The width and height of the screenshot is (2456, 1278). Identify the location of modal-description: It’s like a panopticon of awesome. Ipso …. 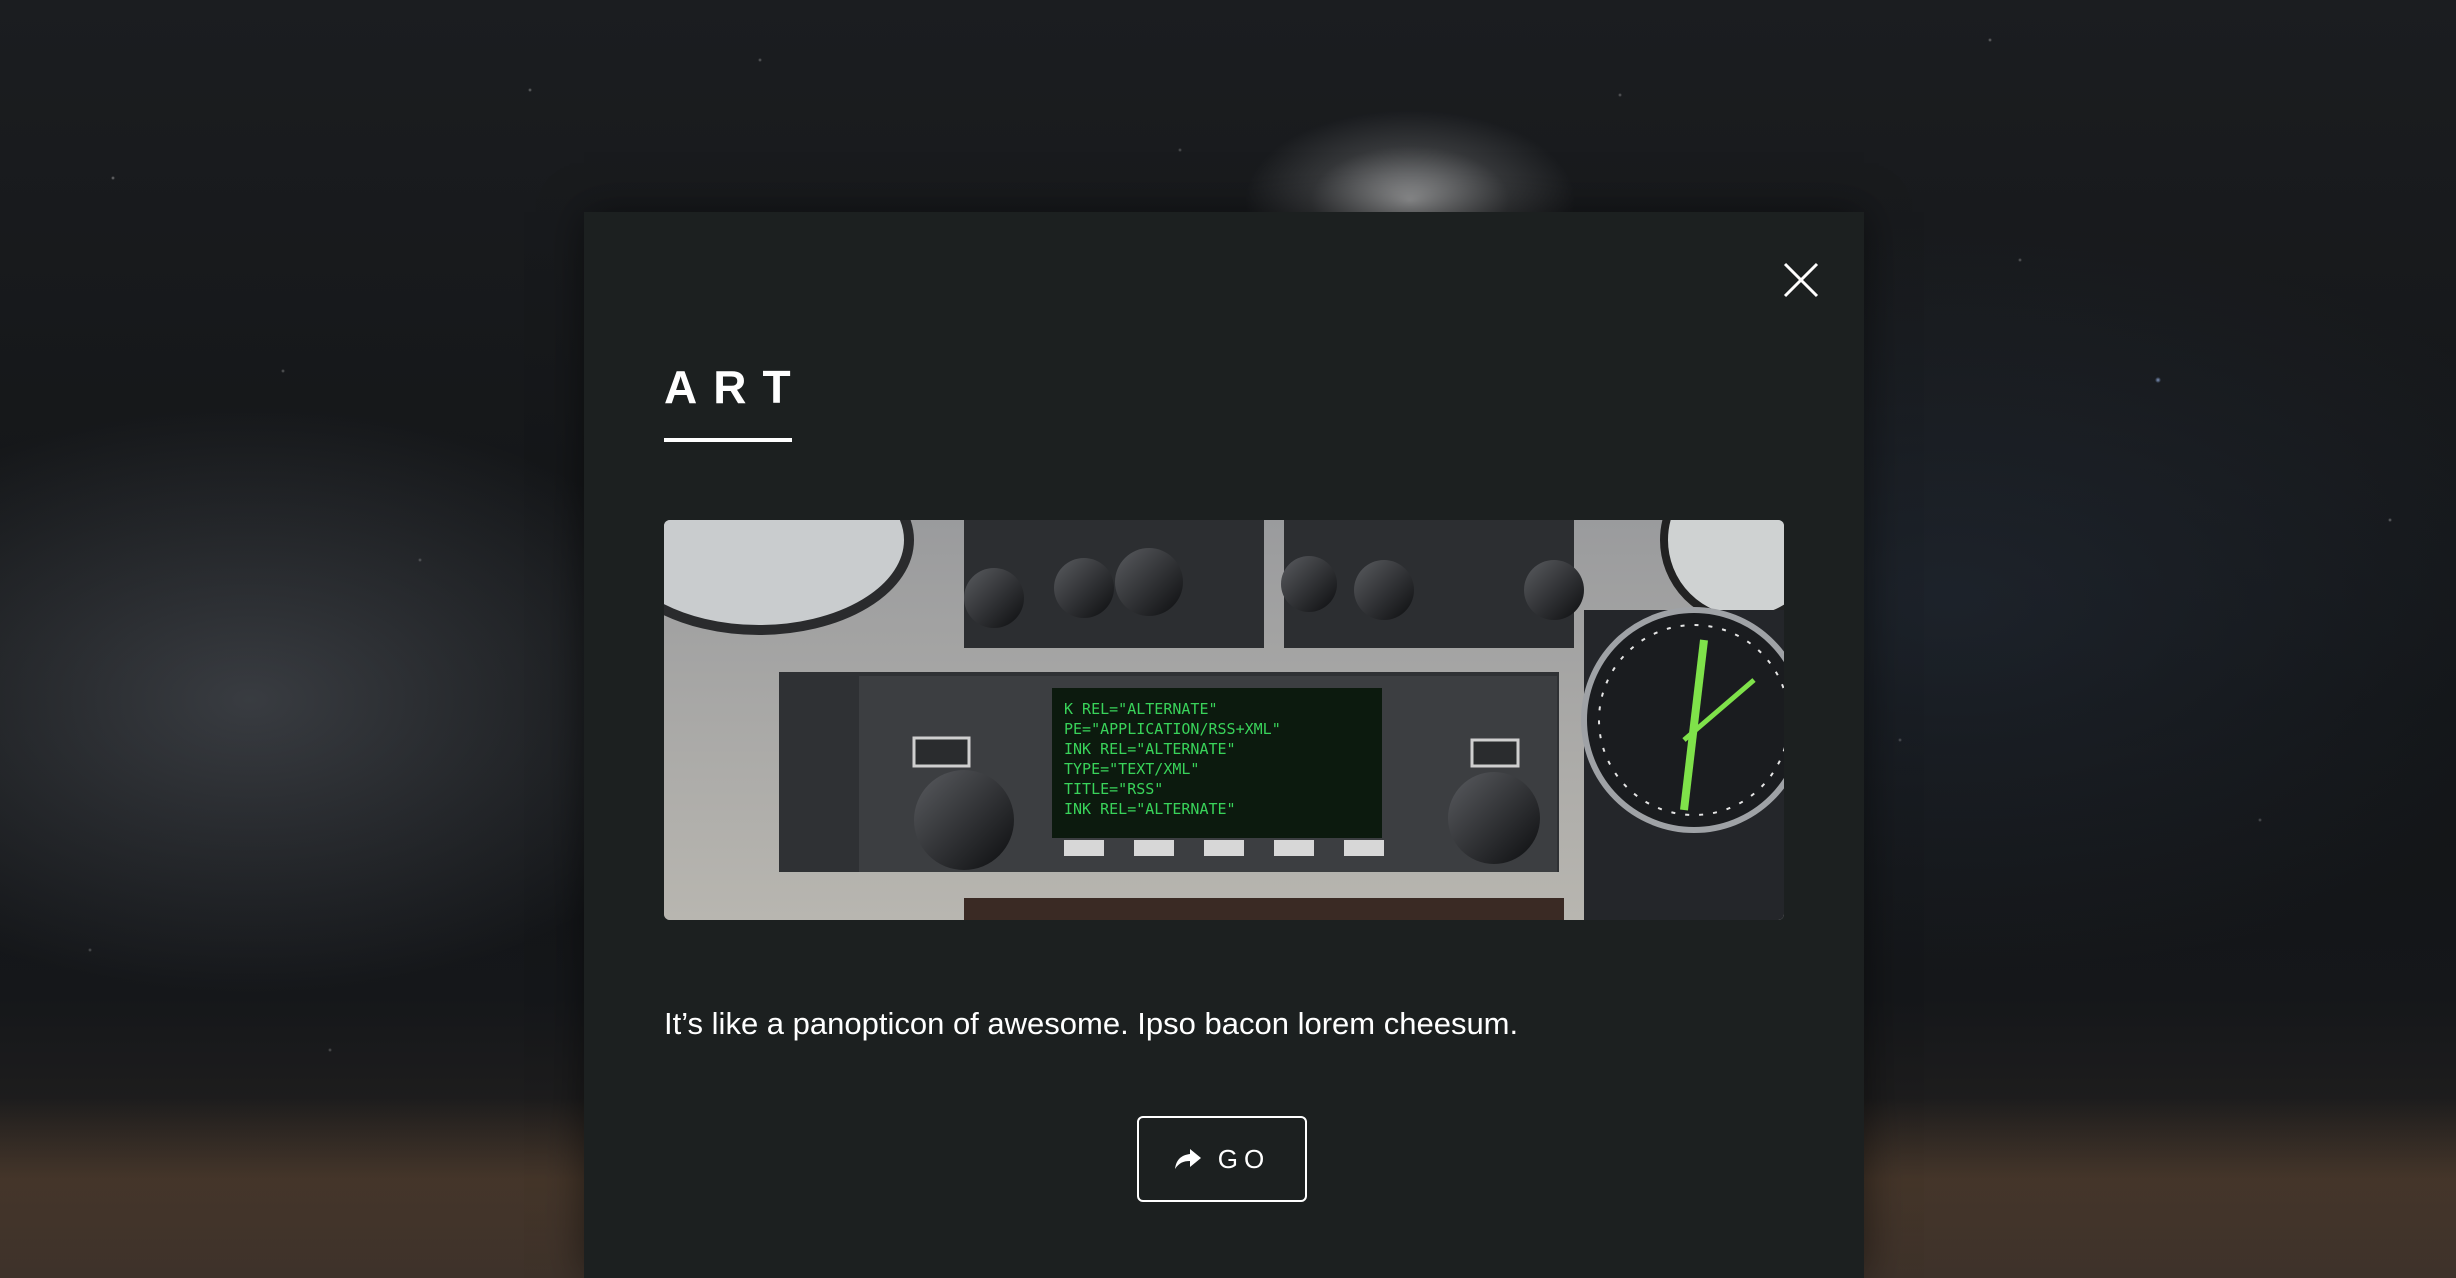
(1091, 1023).